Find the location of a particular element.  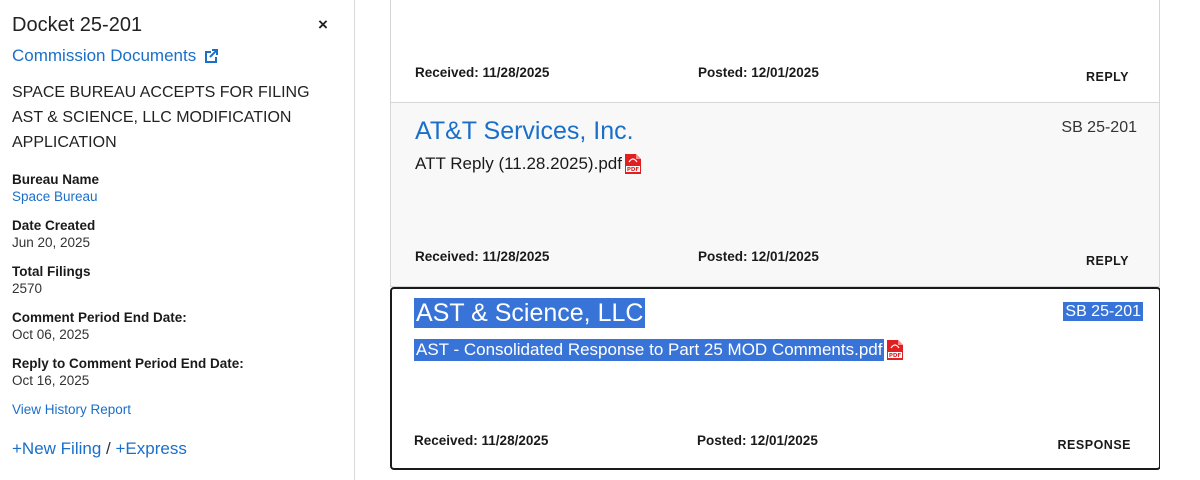

docket-number-selected-text: SB 25-201 is located at coordinates (1103, 311).